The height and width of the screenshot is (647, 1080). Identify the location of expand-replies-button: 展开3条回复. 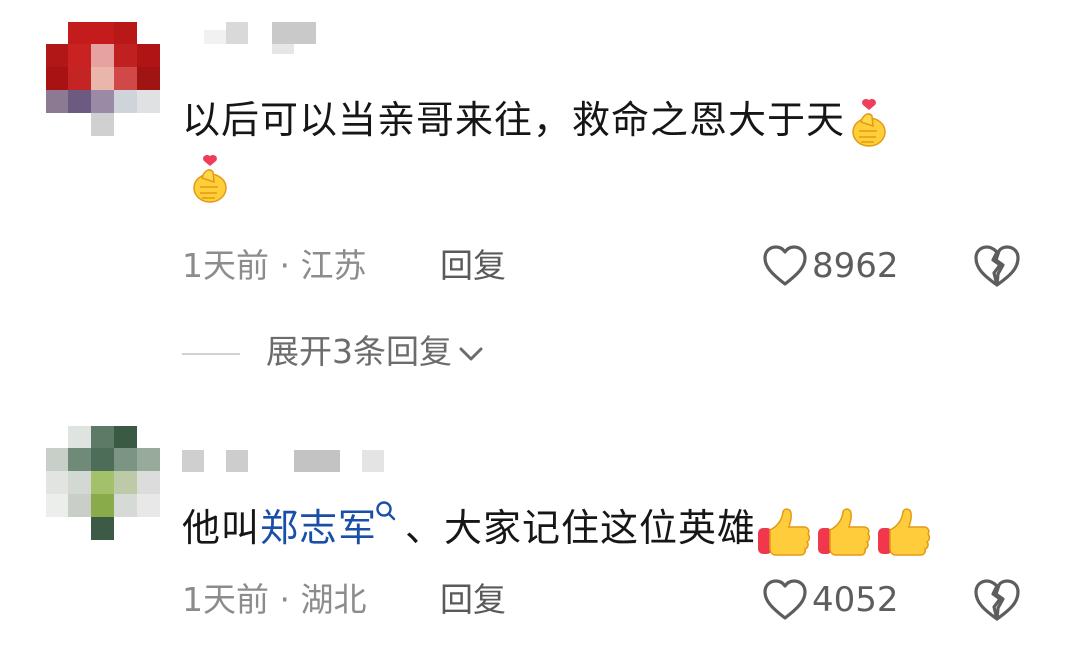
(334, 352).